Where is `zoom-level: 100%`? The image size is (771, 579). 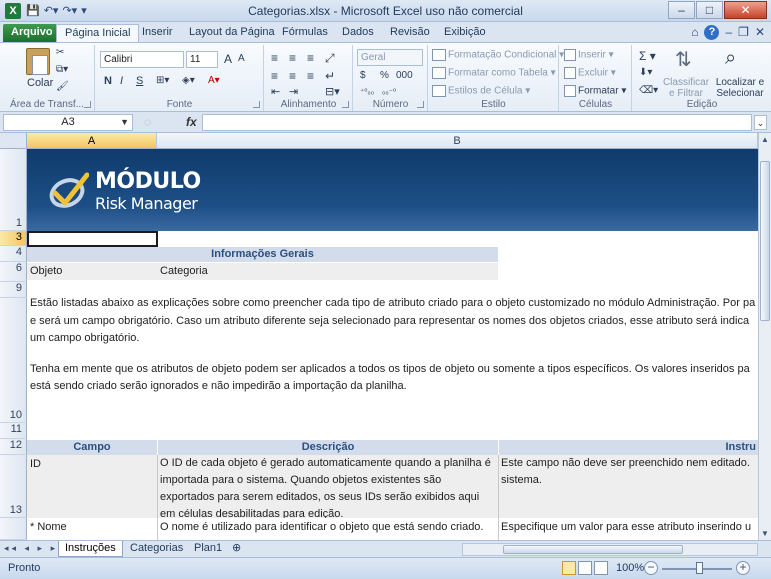
zoom-level: 100% is located at coordinates (630, 568).